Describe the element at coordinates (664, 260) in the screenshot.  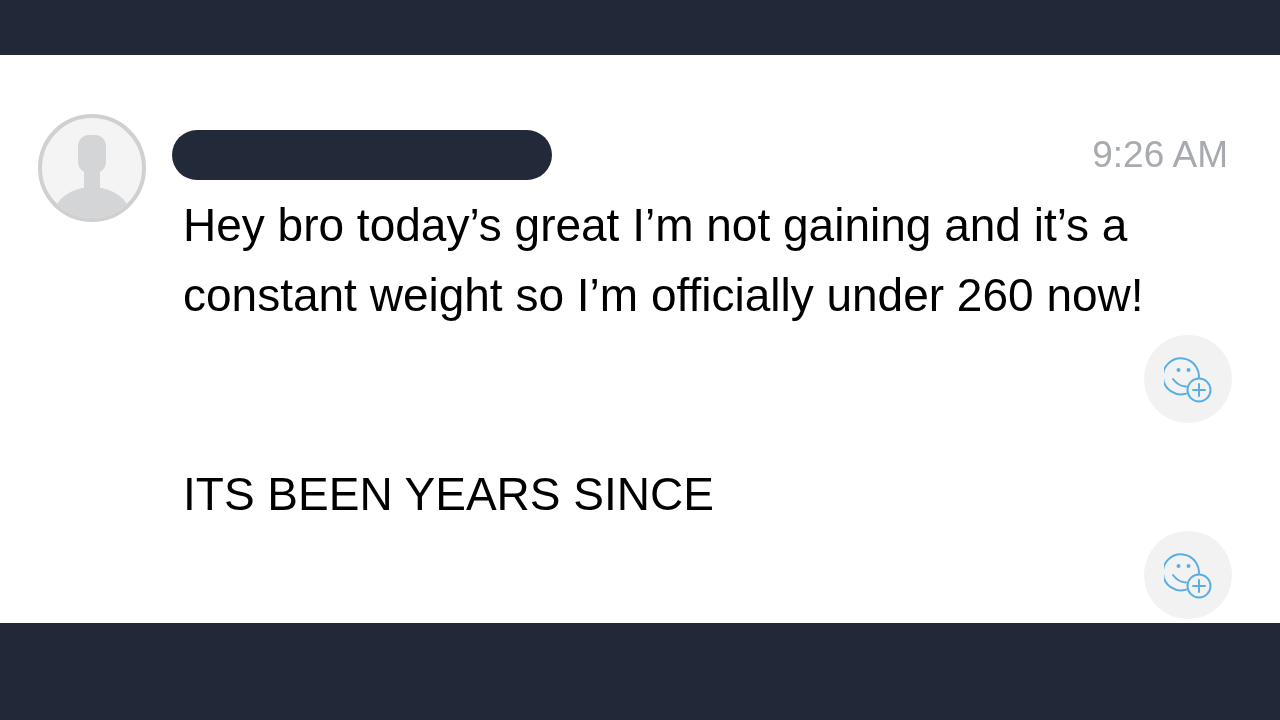
I see `message-text: Hey bro today’s great I’m not gaining and it’s a constant weight so I’m officially under 260 now!` at that location.